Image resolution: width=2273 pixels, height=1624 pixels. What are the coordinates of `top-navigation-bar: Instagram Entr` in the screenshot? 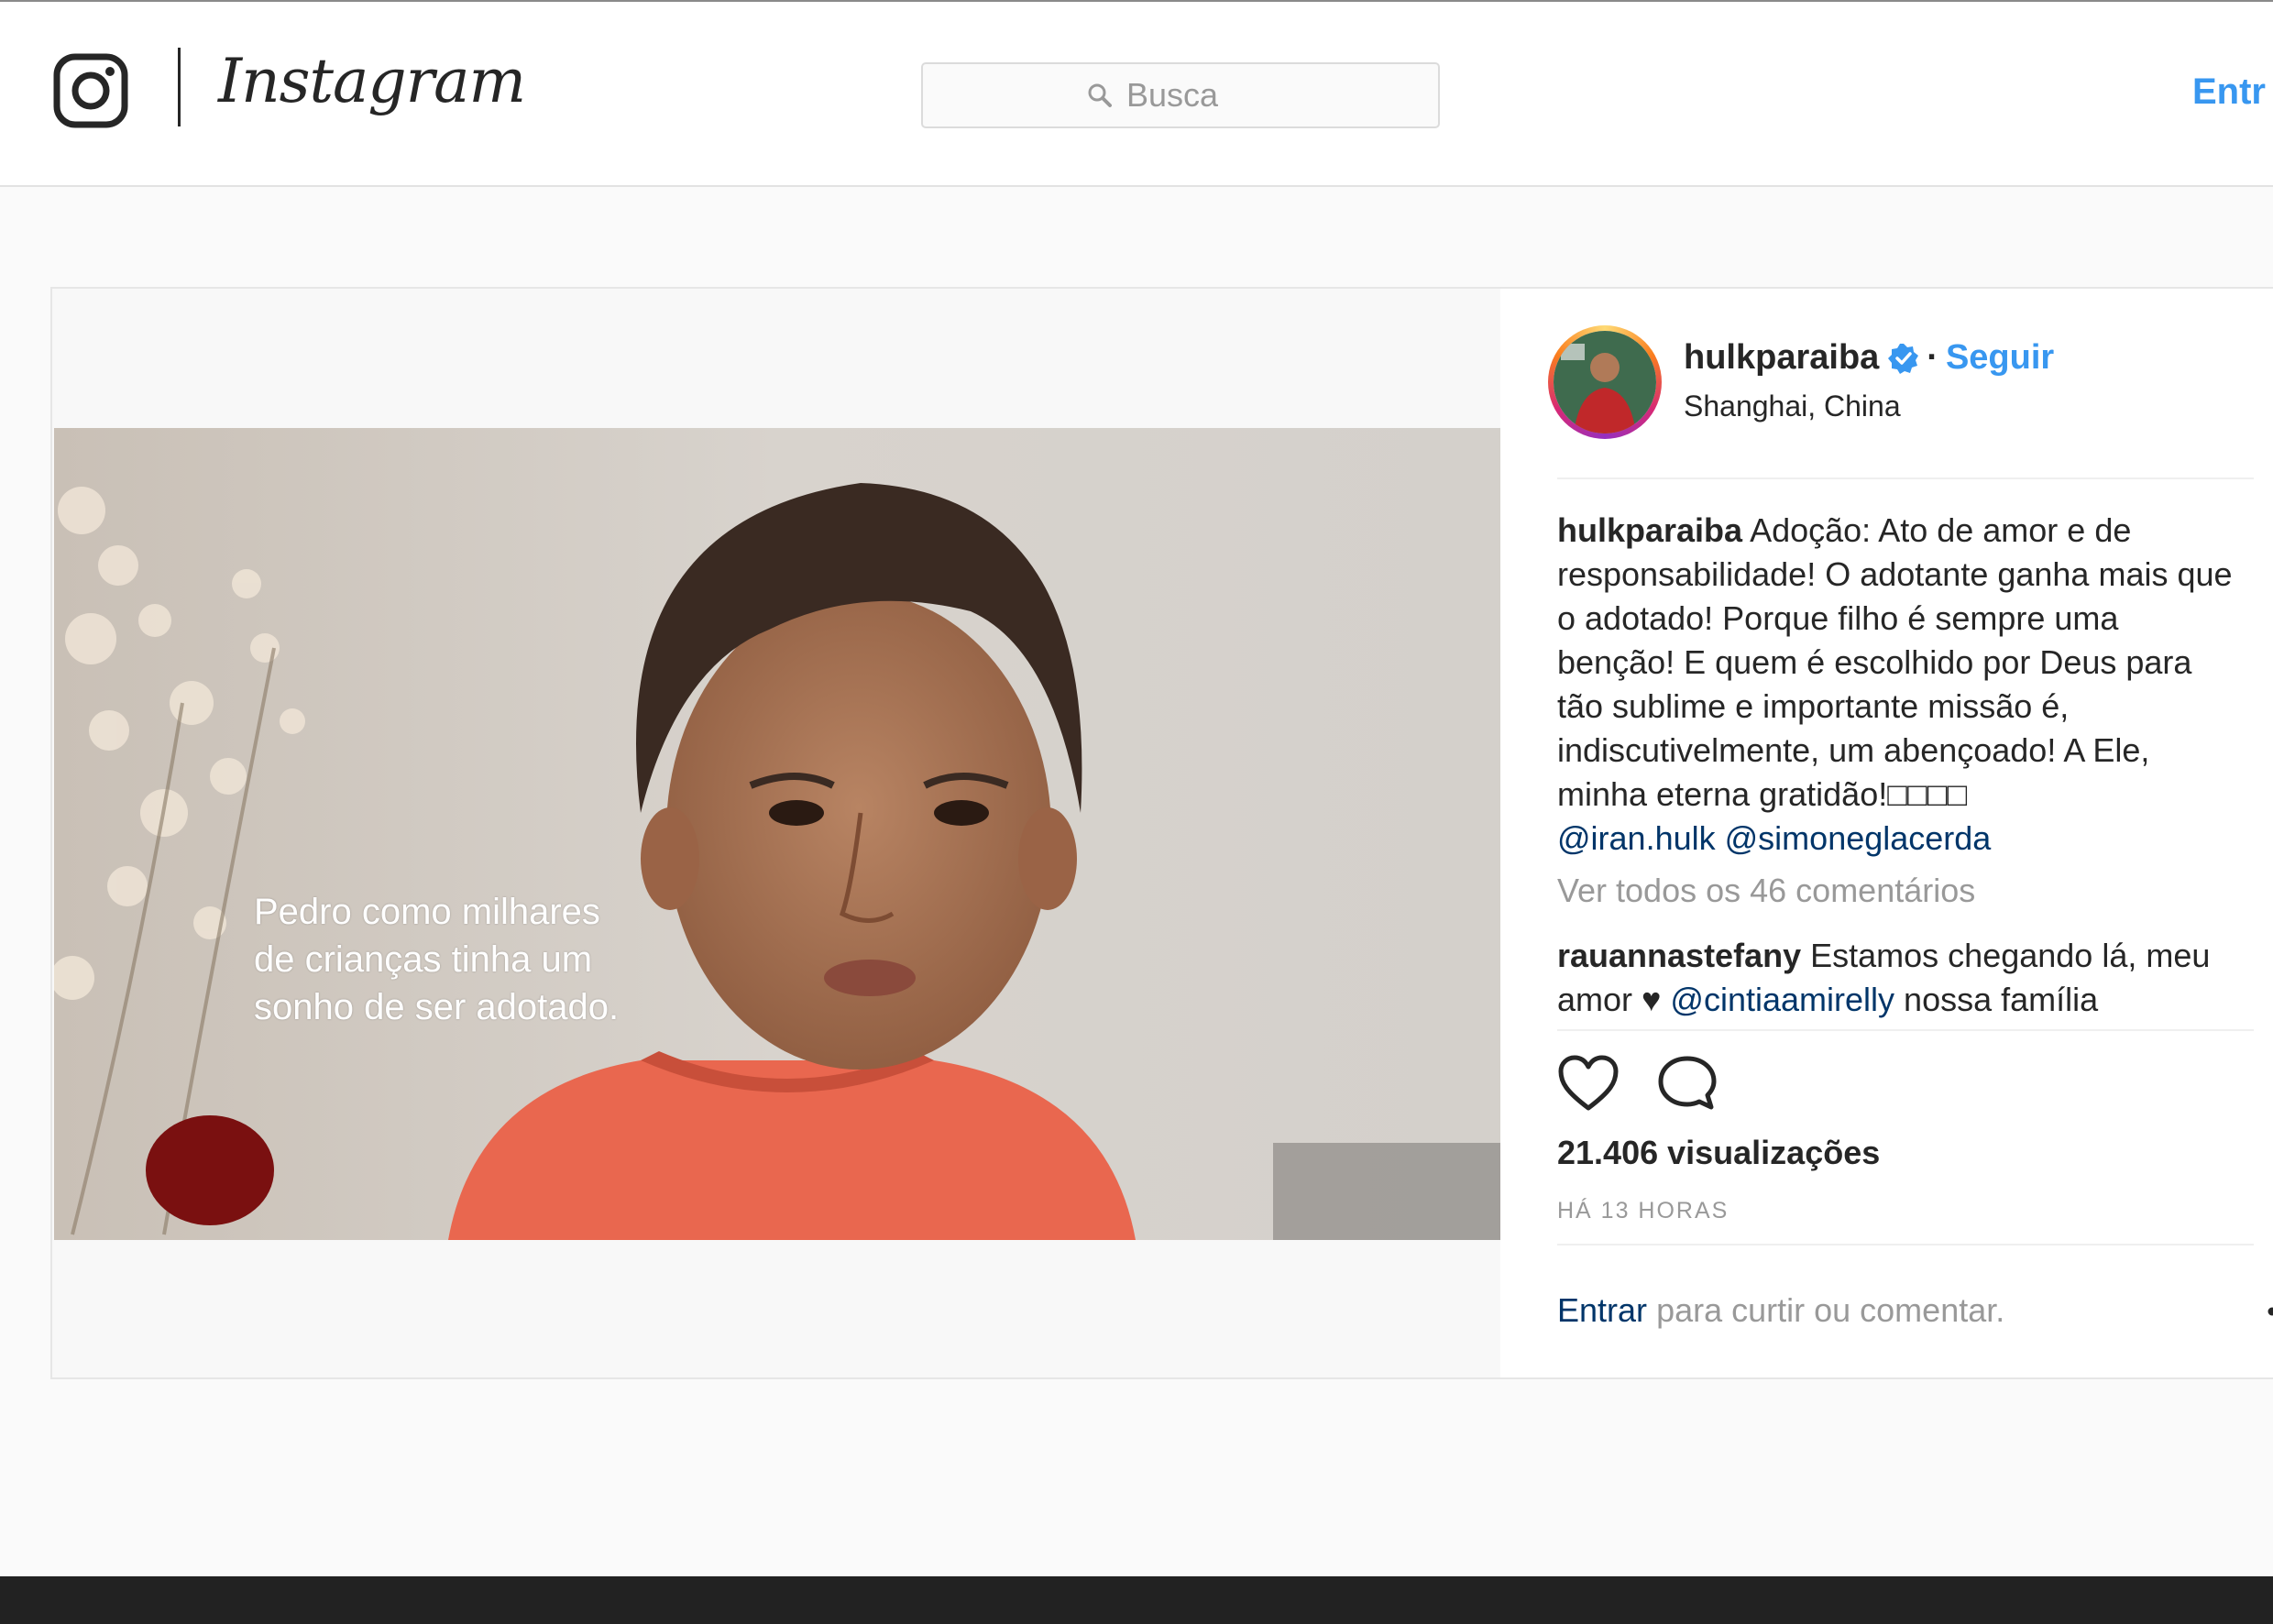 It's located at (1136, 94).